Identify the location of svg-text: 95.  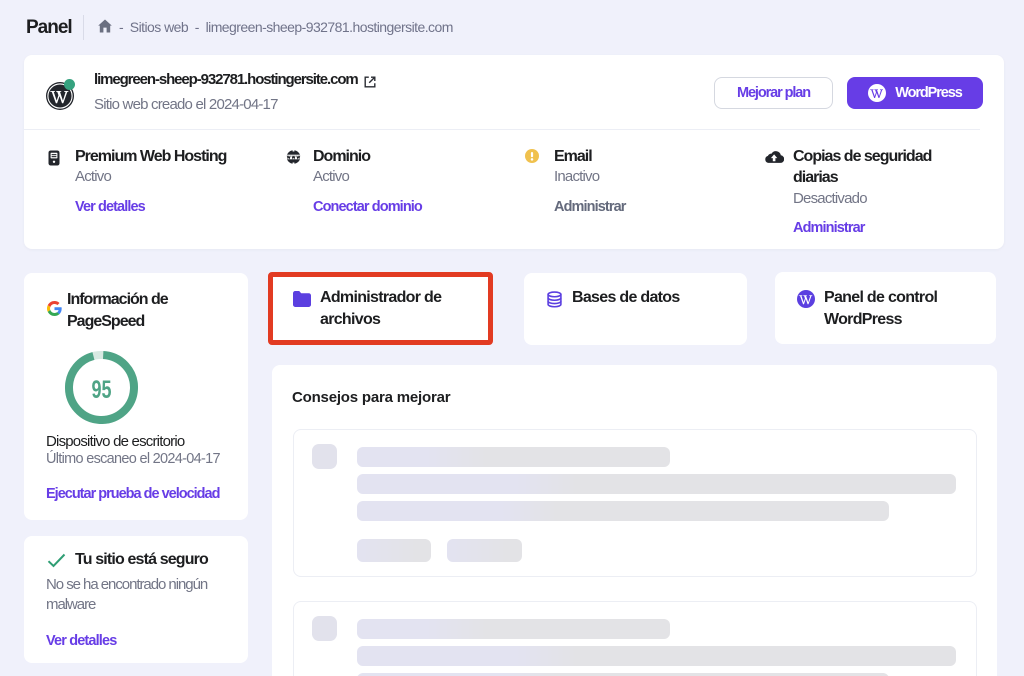
(102, 390).